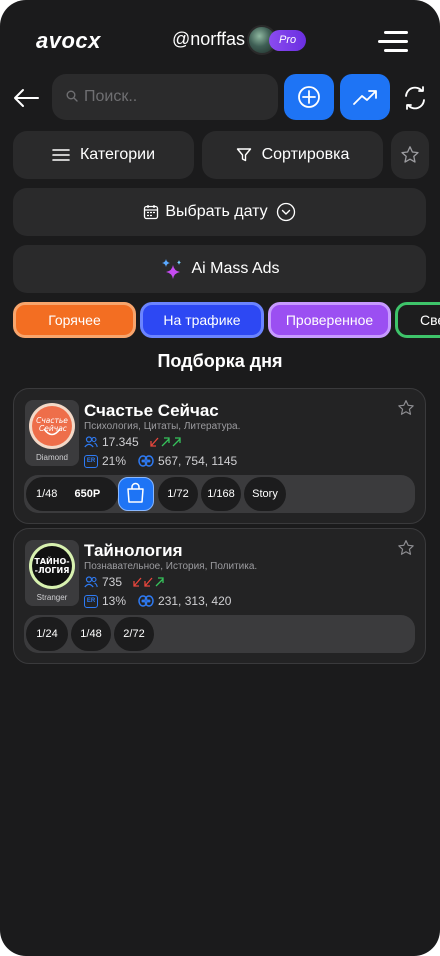  What do you see at coordinates (235, 268) in the screenshot?
I see `ai-mass-ads-label: Ai Mass Ads` at bounding box center [235, 268].